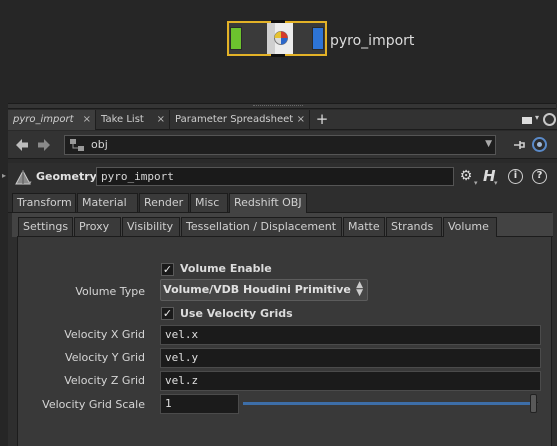 Image resolution: width=557 pixels, height=446 pixels. What do you see at coordinates (282, 106) in the screenshot?
I see `pane-splitter` at bounding box center [282, 106].